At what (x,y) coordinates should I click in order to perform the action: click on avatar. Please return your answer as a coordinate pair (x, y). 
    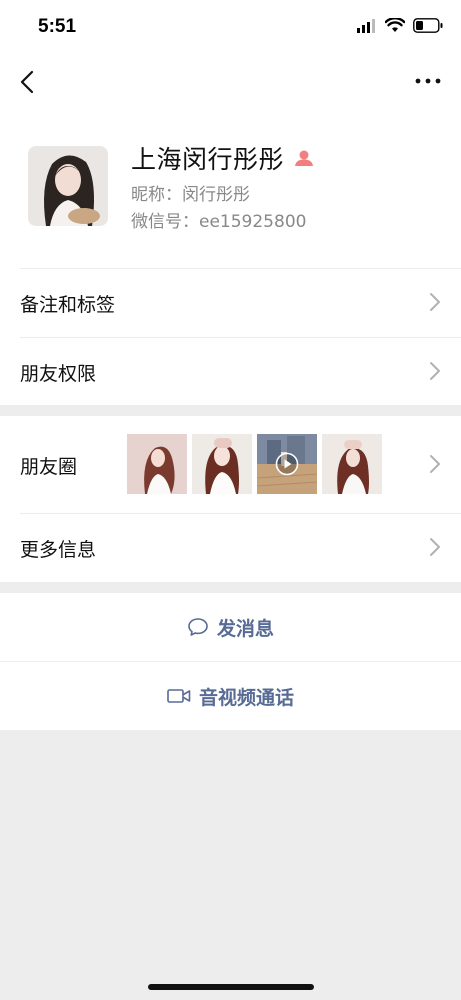
    Looking at the image, I should click on (68, 186).